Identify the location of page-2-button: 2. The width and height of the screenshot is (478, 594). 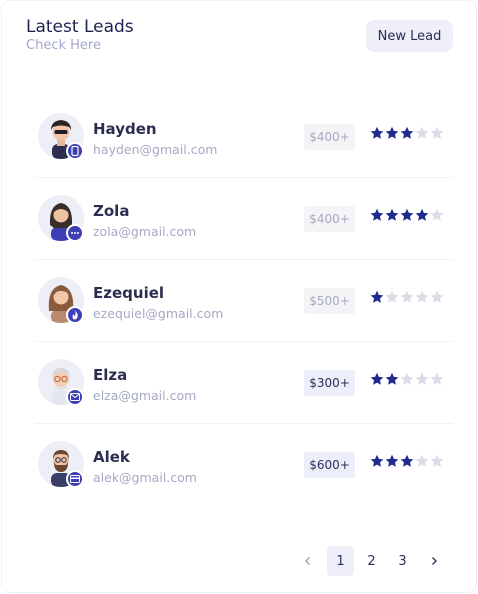
(371, 561).